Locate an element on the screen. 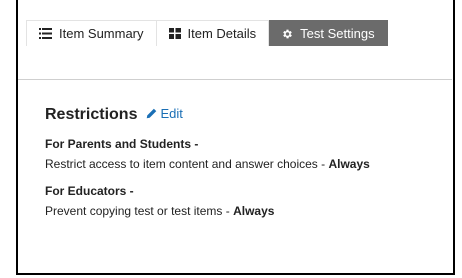 This screenshot has width=462, height=278. group-title-educators: For Educators - is located at coordinates (89, 191).